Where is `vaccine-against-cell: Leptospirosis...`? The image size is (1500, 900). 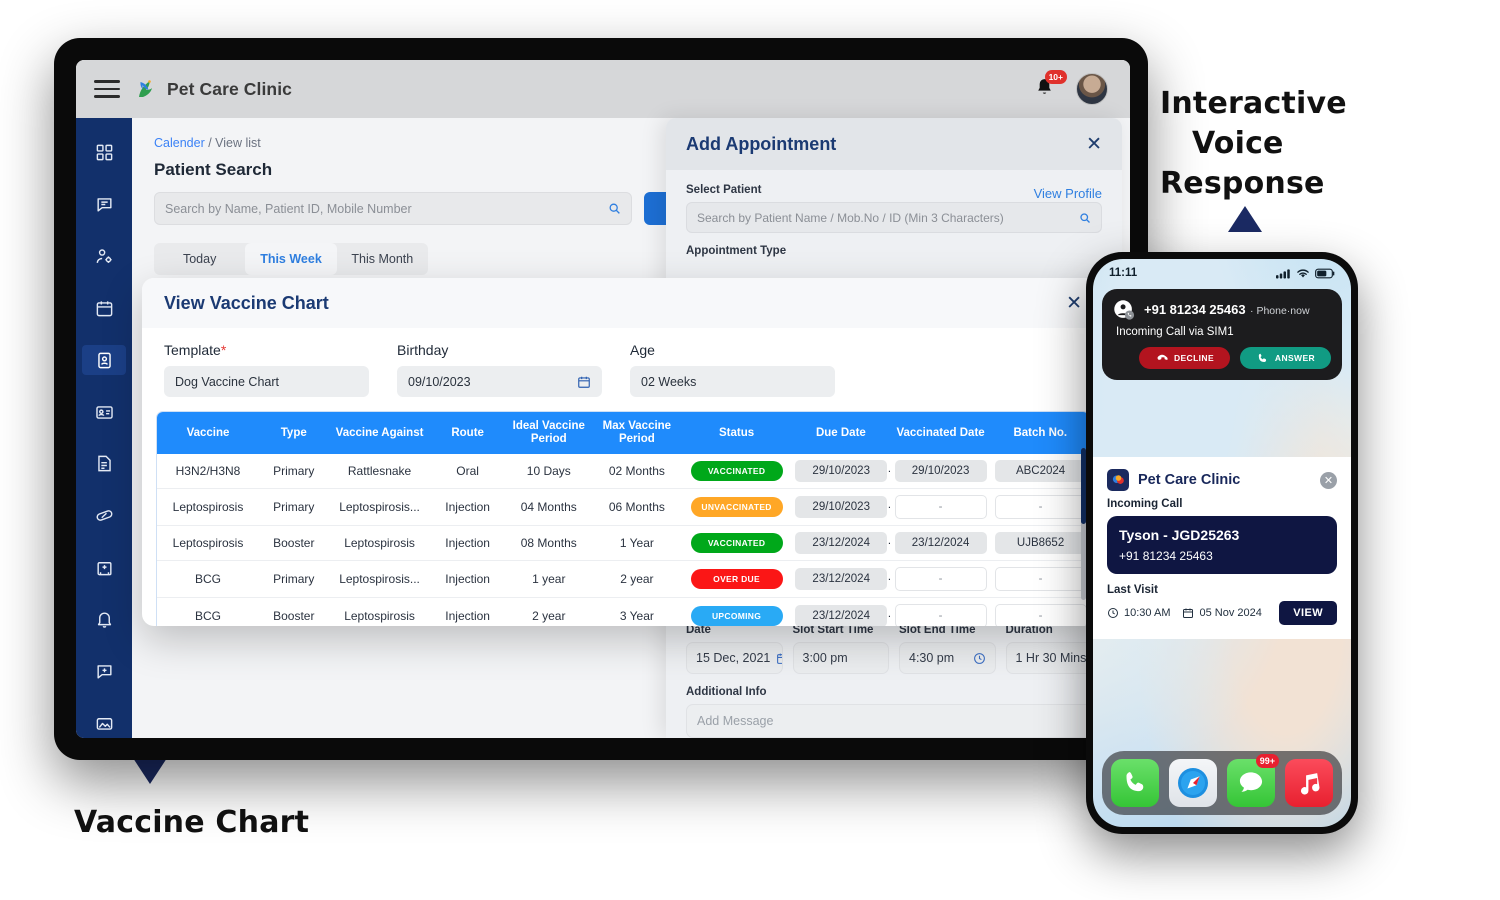 vaccine-against-cell: Leptospirosis... is located at coordinates (379, 507).